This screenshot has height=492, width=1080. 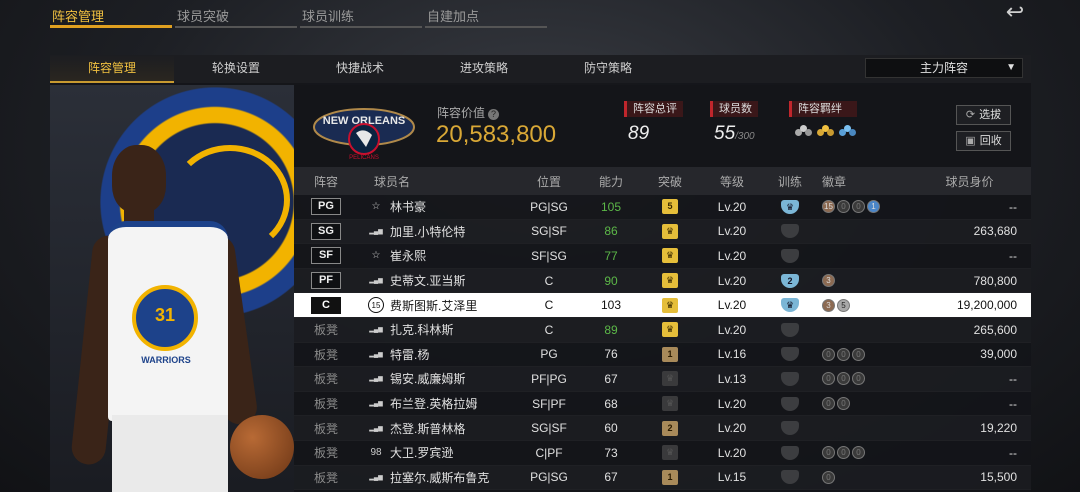 What do you see at coordinates (549, 403) in the screenshot?
I see `player-position: SF|PF` at bounding box center [549, 403].